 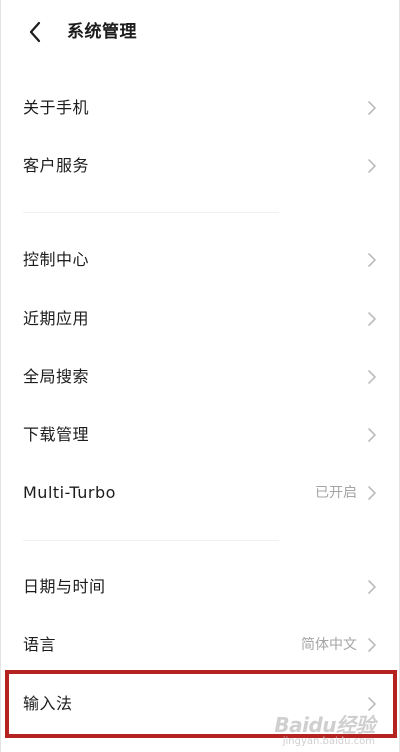 I want to click on settings-item-customer-service: 客户服务, so click(x=200, y=166).